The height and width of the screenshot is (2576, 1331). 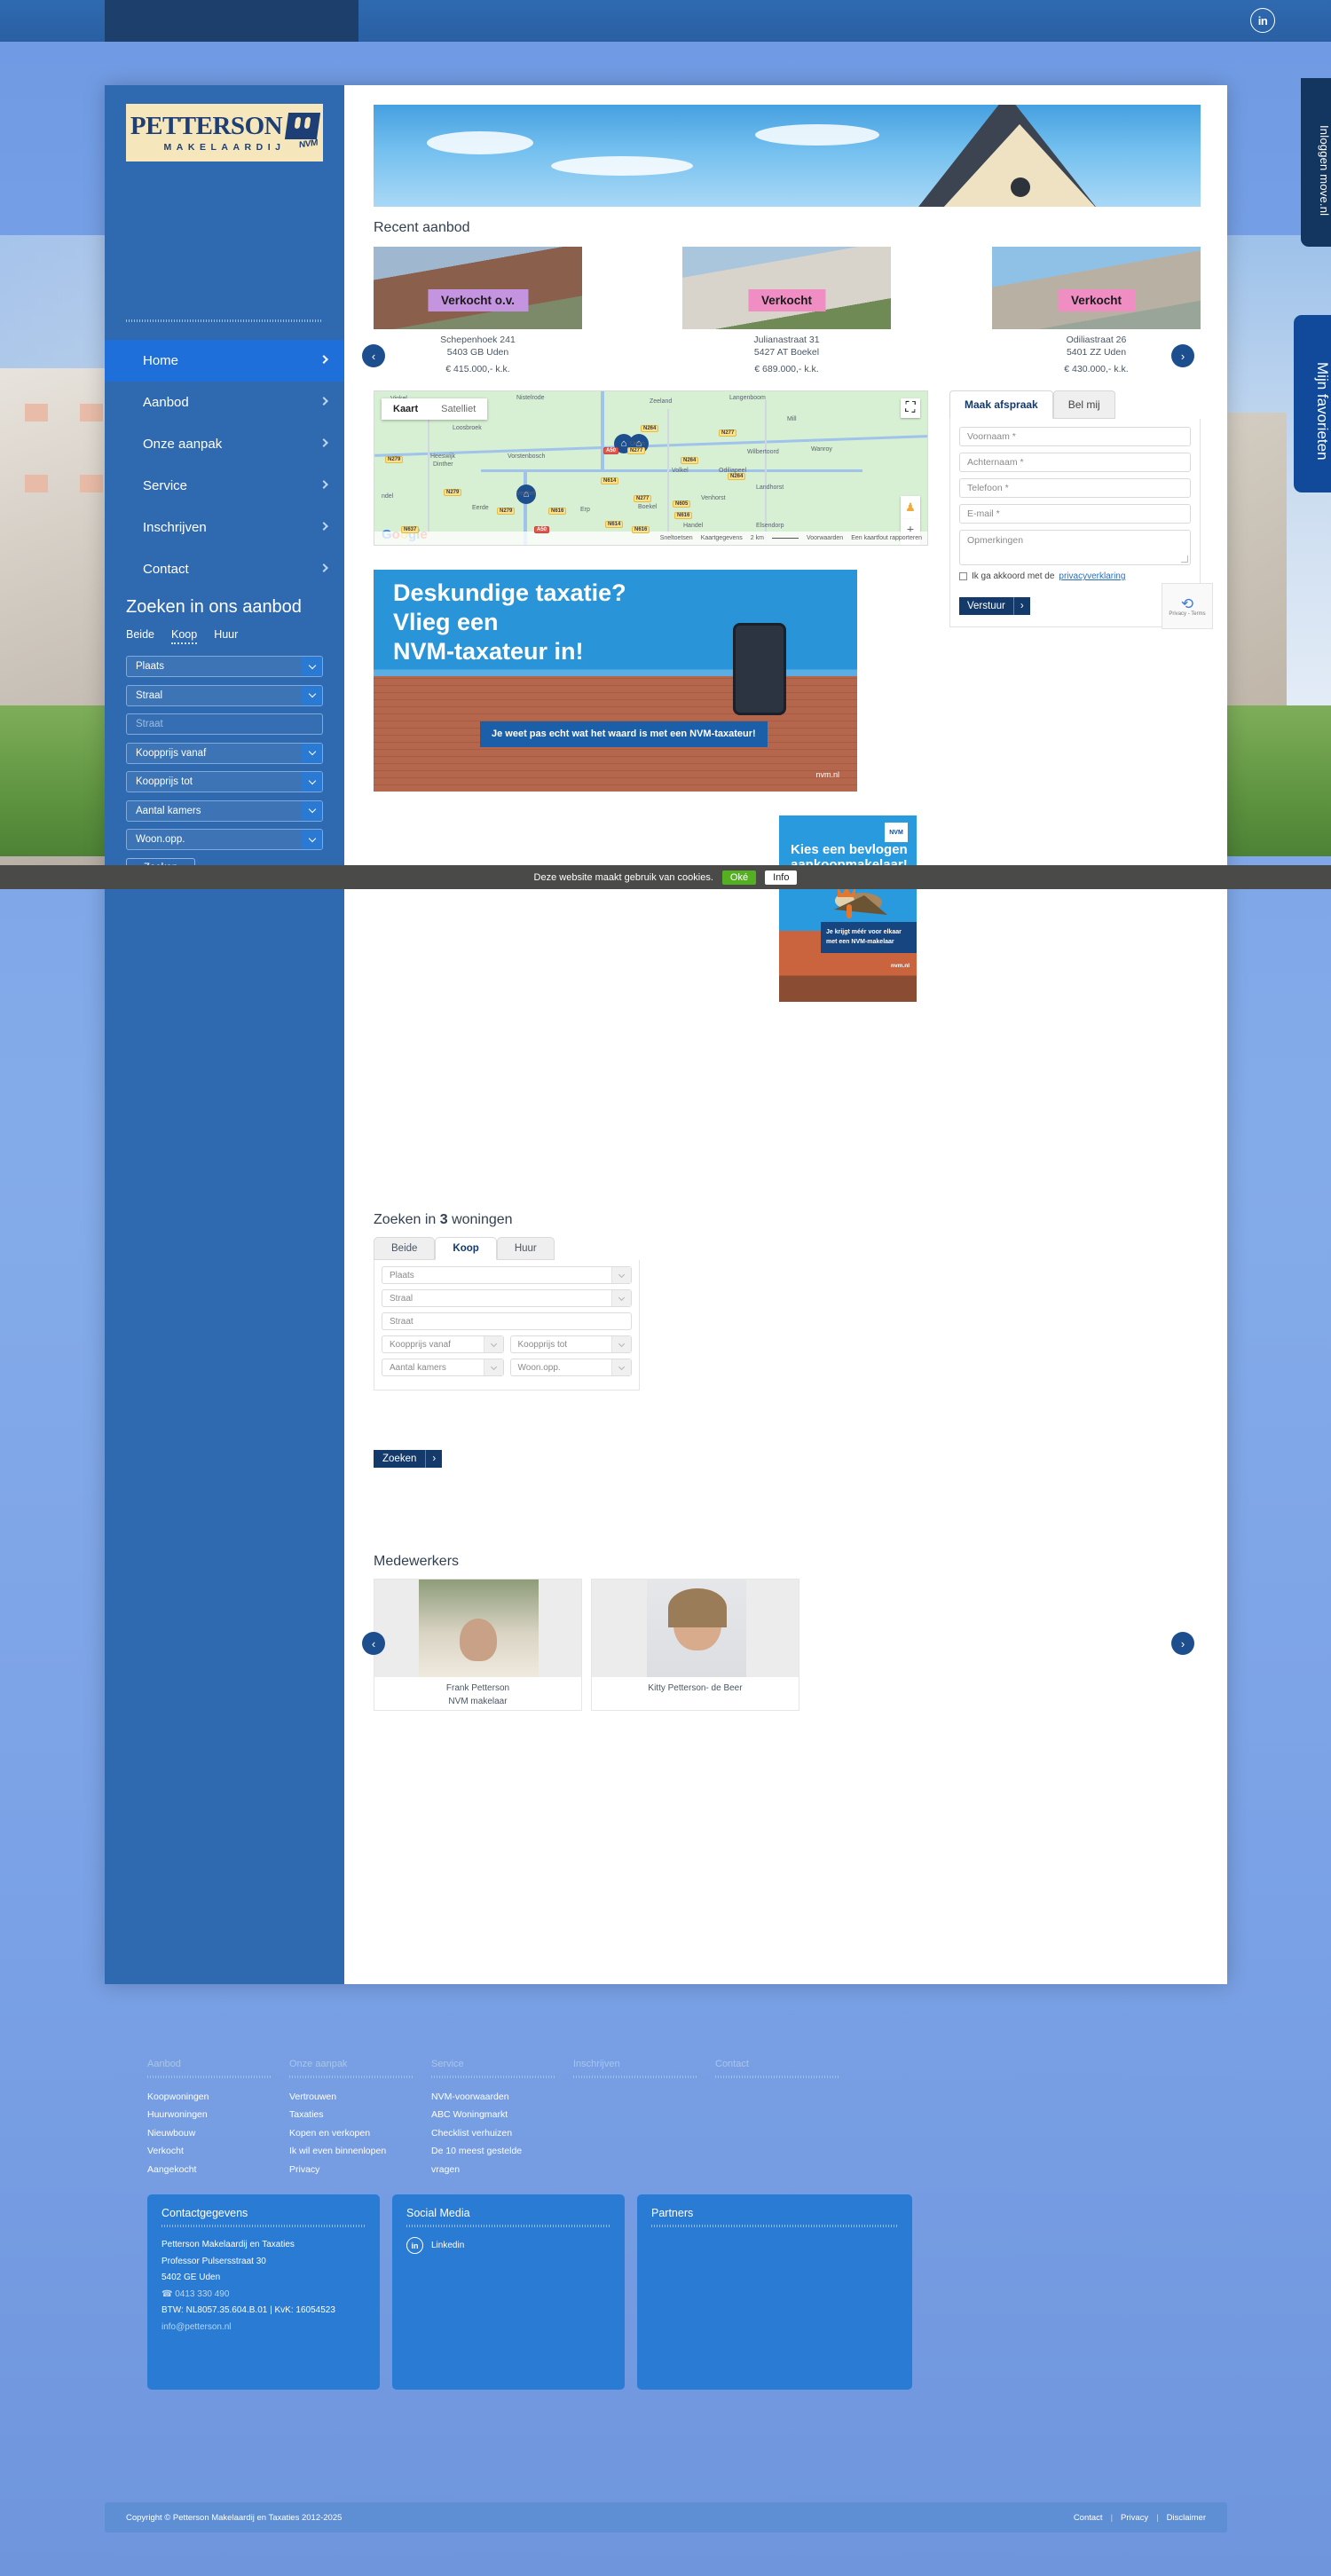 I want to click on sidebar-select-plaats: Plaats, so click(x=224, y=666).